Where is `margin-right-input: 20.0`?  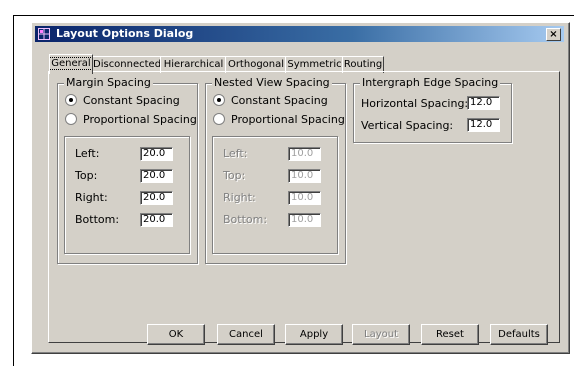
margin-right-input: 20.0 is located at coordinates (156, 198).